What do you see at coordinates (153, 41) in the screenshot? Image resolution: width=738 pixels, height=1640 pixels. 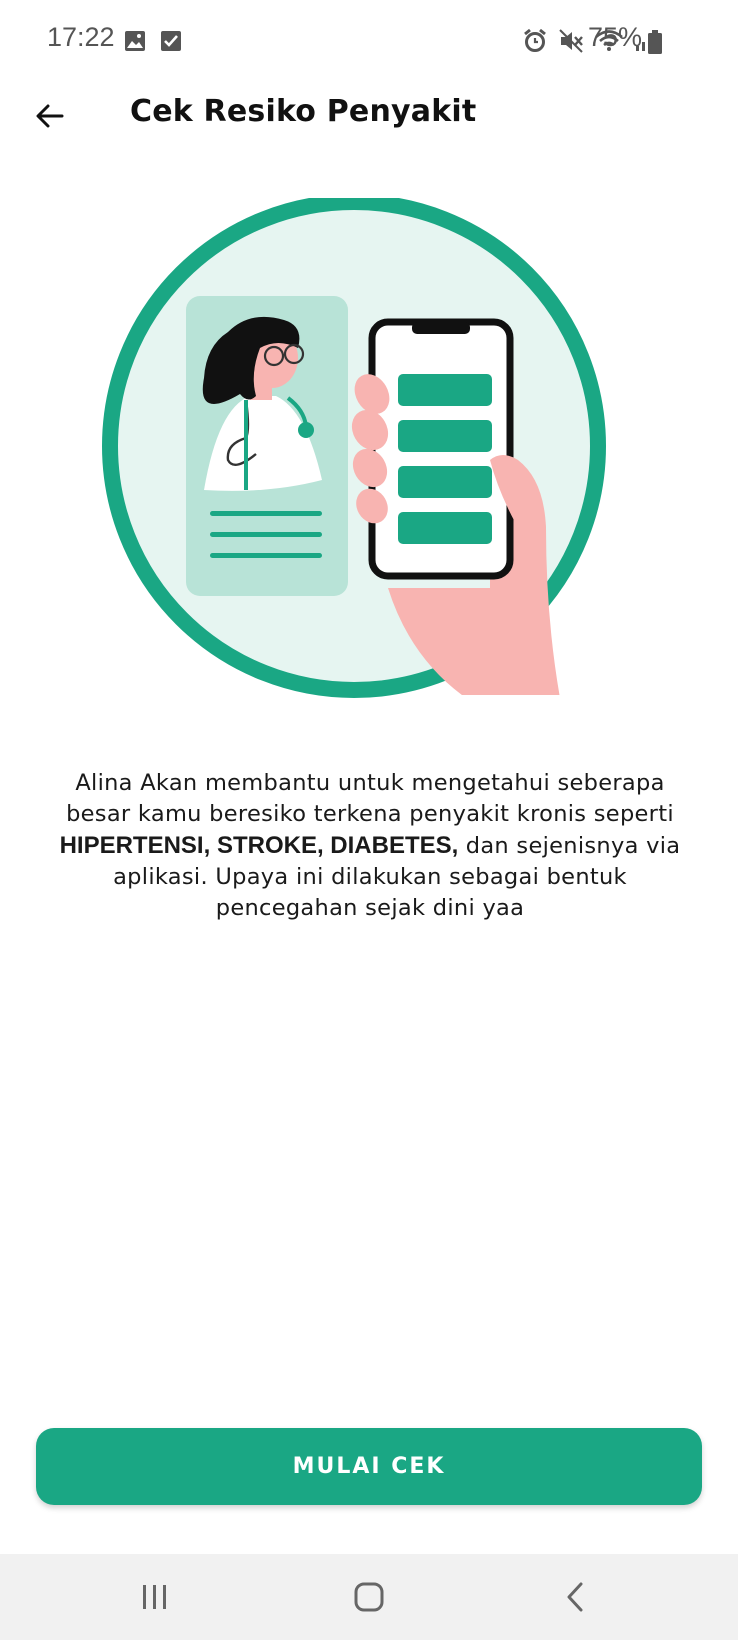 I see `status-notification-icons` at bounding box center [153, 41].